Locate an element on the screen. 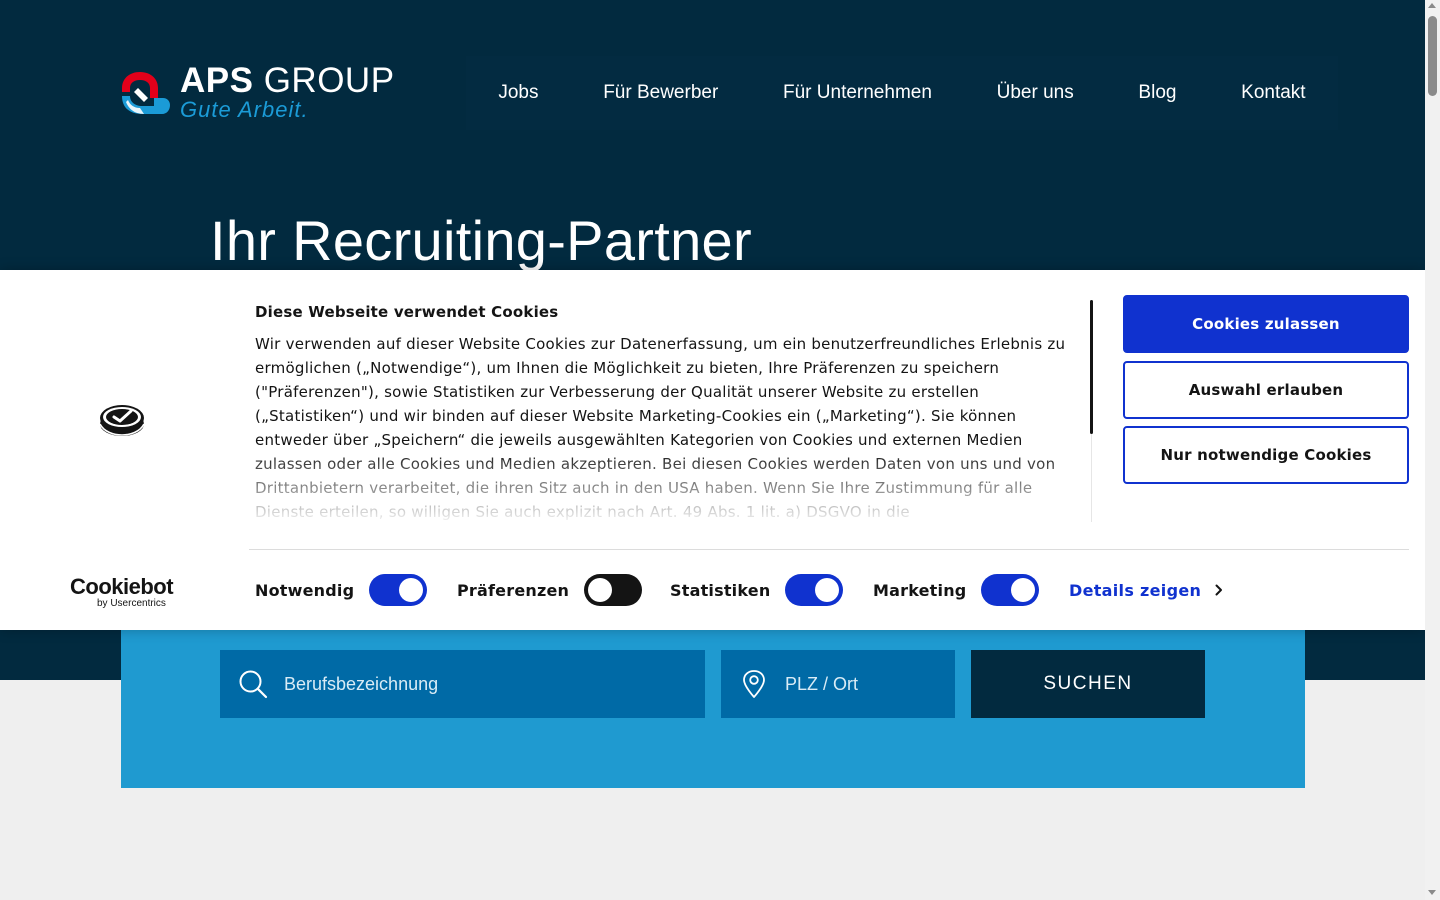 The width and height of the screenshot is (1440, 900). nav-item-jobs: Jobs is located at coordinates (518, 93).